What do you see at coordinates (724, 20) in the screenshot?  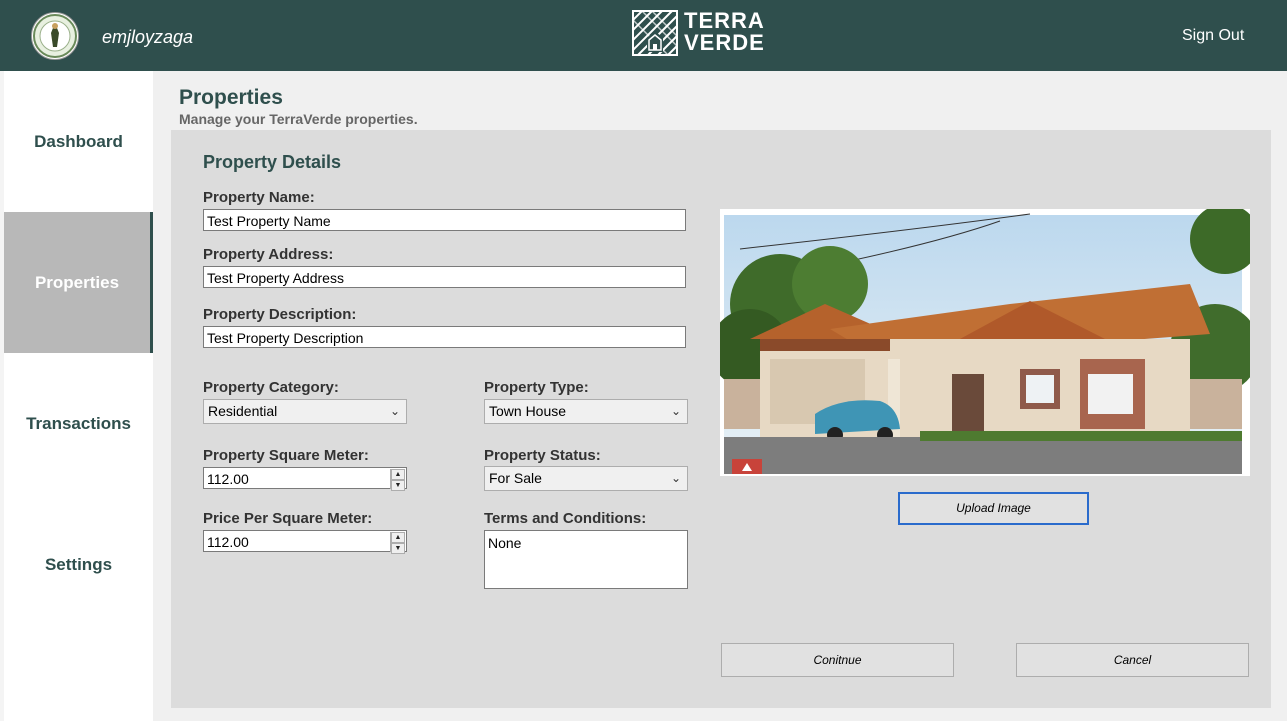 I see `logo-line-1: TERRA` at bounding box center [724, 20].